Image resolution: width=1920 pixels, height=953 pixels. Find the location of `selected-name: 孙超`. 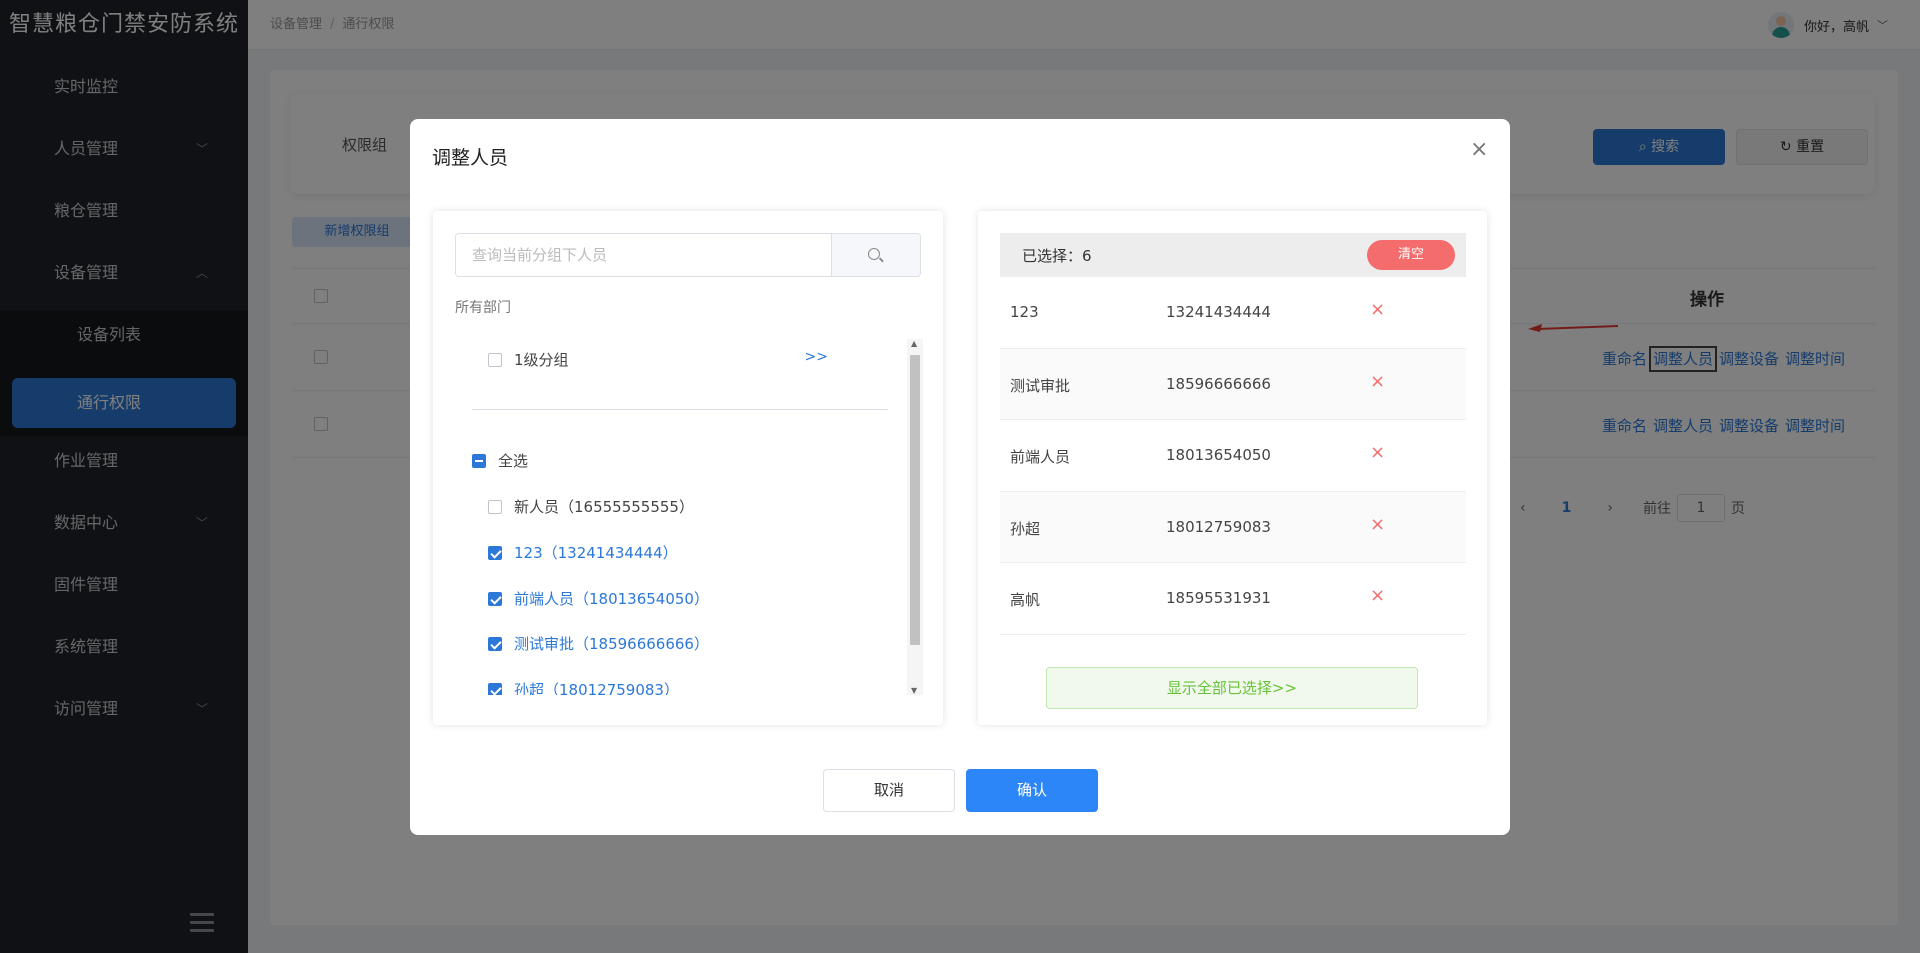

selected-name: 孙超 is located at coordinates (1025, 528).